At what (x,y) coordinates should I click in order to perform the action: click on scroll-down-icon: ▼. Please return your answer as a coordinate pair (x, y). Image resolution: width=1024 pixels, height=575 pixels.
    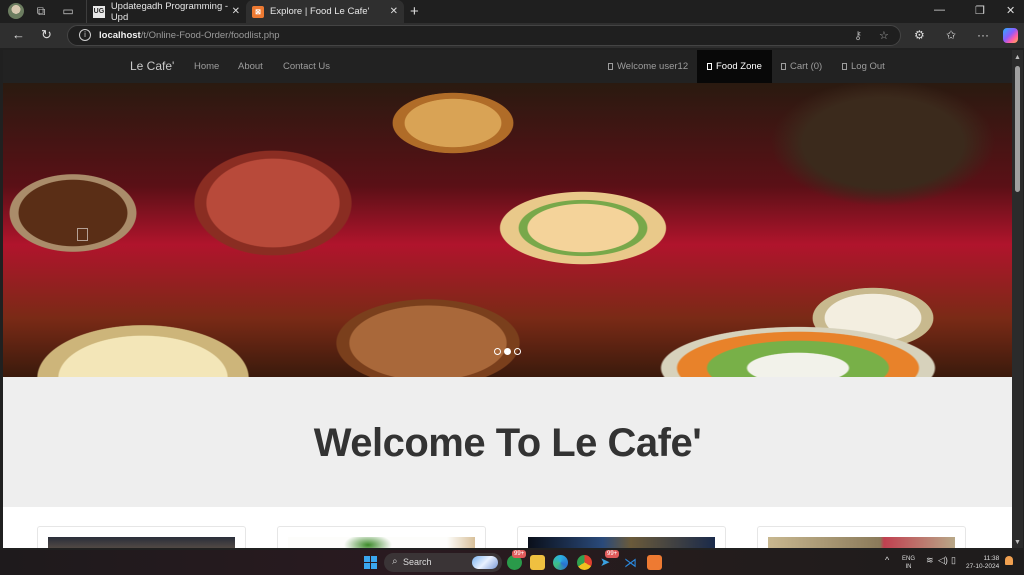
    Looking at the image, I should click on (1017, 542).